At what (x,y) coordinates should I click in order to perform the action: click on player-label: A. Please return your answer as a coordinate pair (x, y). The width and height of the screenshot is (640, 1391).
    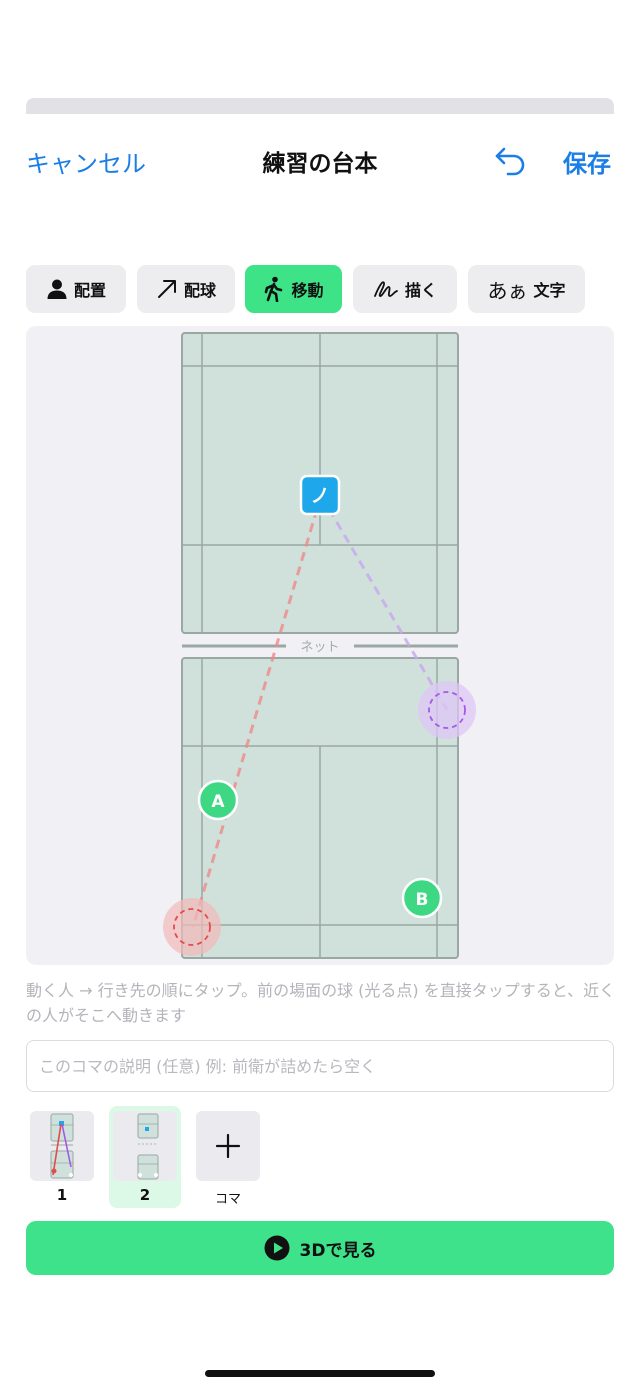
    Looking at the image, I should click on (218, 802).